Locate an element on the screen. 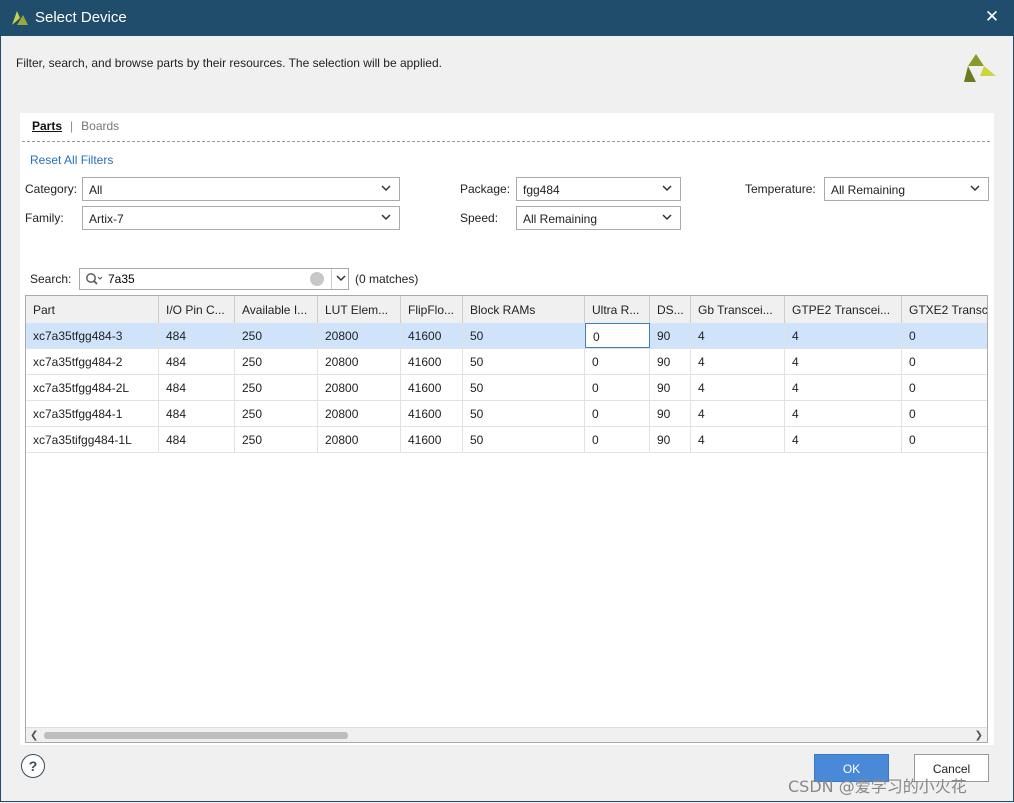 The height and width of the screenshot is (803, 1014). family-select: Artix-7 is located at coordinates (241, 218).